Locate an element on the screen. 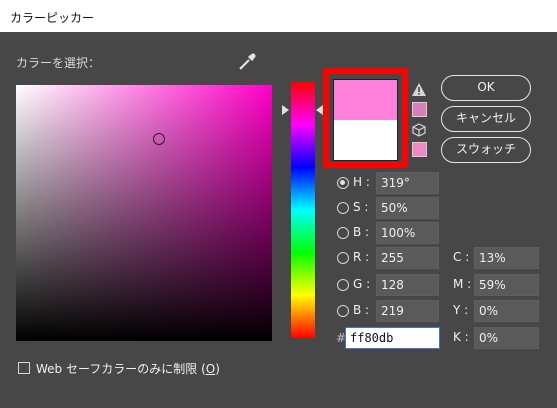 Image resolution: width=557 pixels, height=408 pixels. green-field: 128 is located at coordinates (407, 285).